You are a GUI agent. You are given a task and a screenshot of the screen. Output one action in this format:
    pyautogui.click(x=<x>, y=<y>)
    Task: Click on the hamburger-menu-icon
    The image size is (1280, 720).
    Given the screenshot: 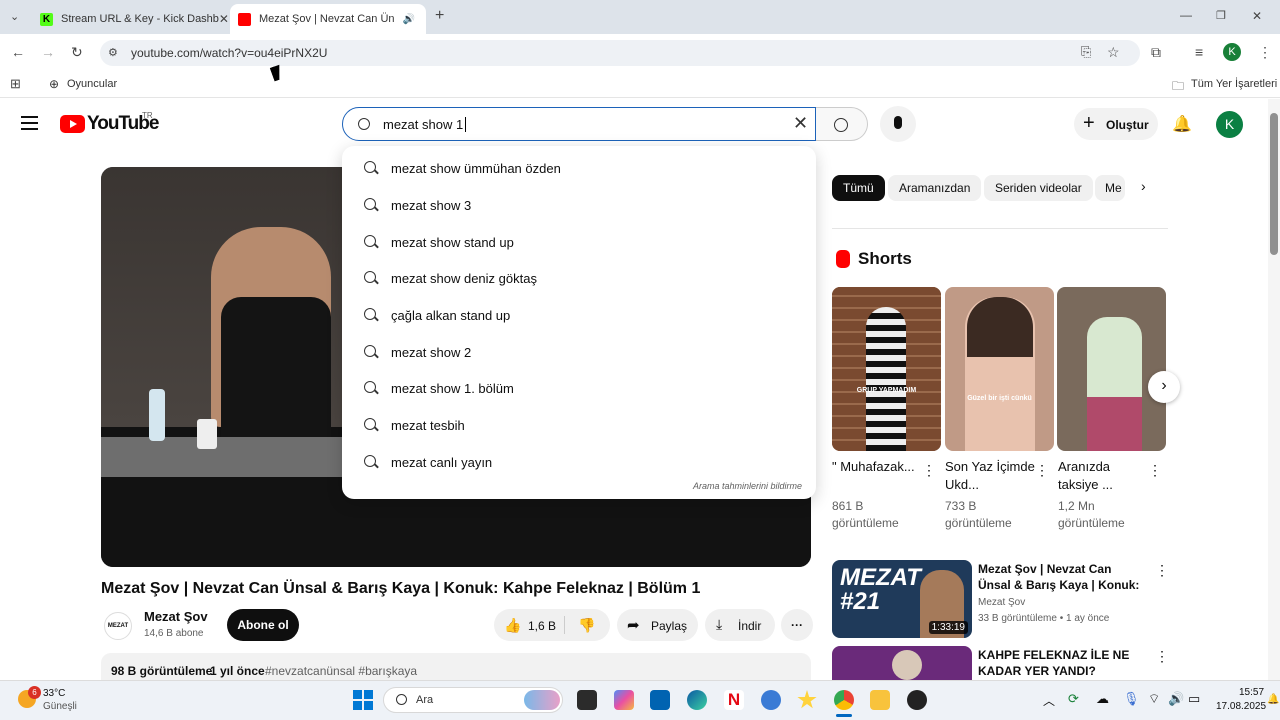 What is the action you would take?
    pyautogui.click(x=29, y=123)
    